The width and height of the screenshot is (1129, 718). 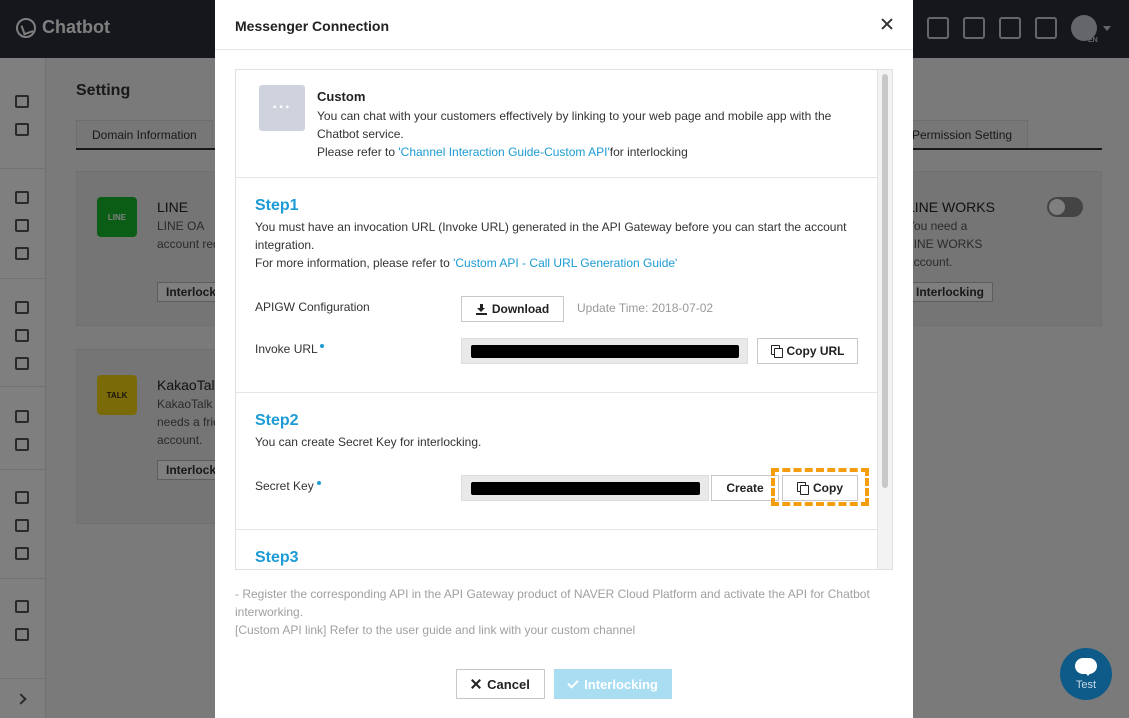 I want to click on download-icon, so click(x=481, y=309).